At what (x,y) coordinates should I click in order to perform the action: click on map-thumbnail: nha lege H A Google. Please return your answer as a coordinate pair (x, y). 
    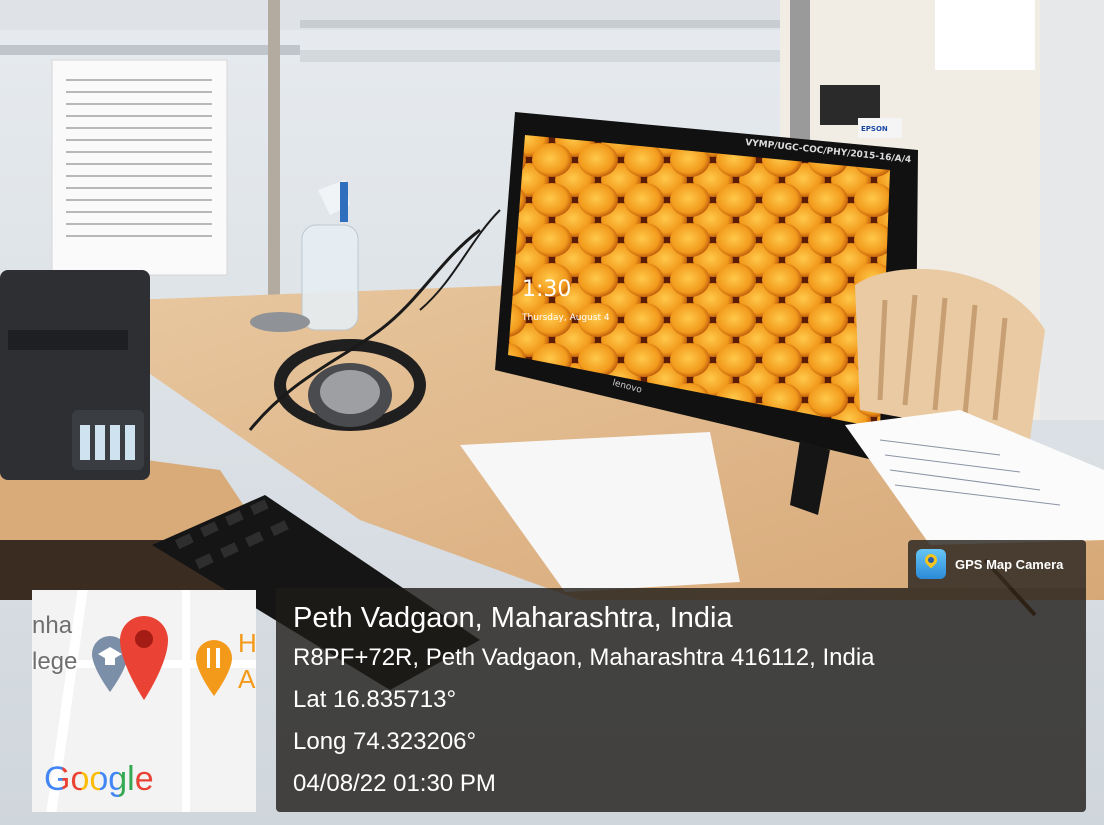
    Looking at the image, I should click on (144, 701).